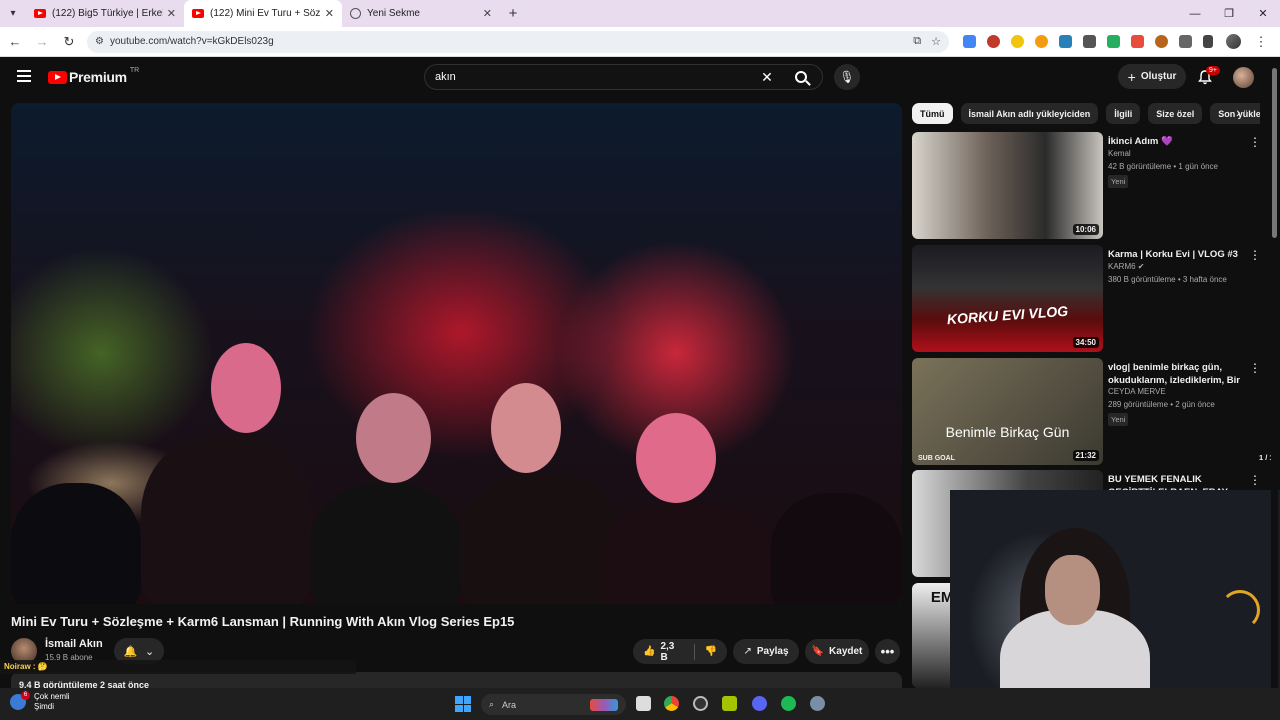  I want to click on window-controls: — ❐ ✕, so click(1229, 13).